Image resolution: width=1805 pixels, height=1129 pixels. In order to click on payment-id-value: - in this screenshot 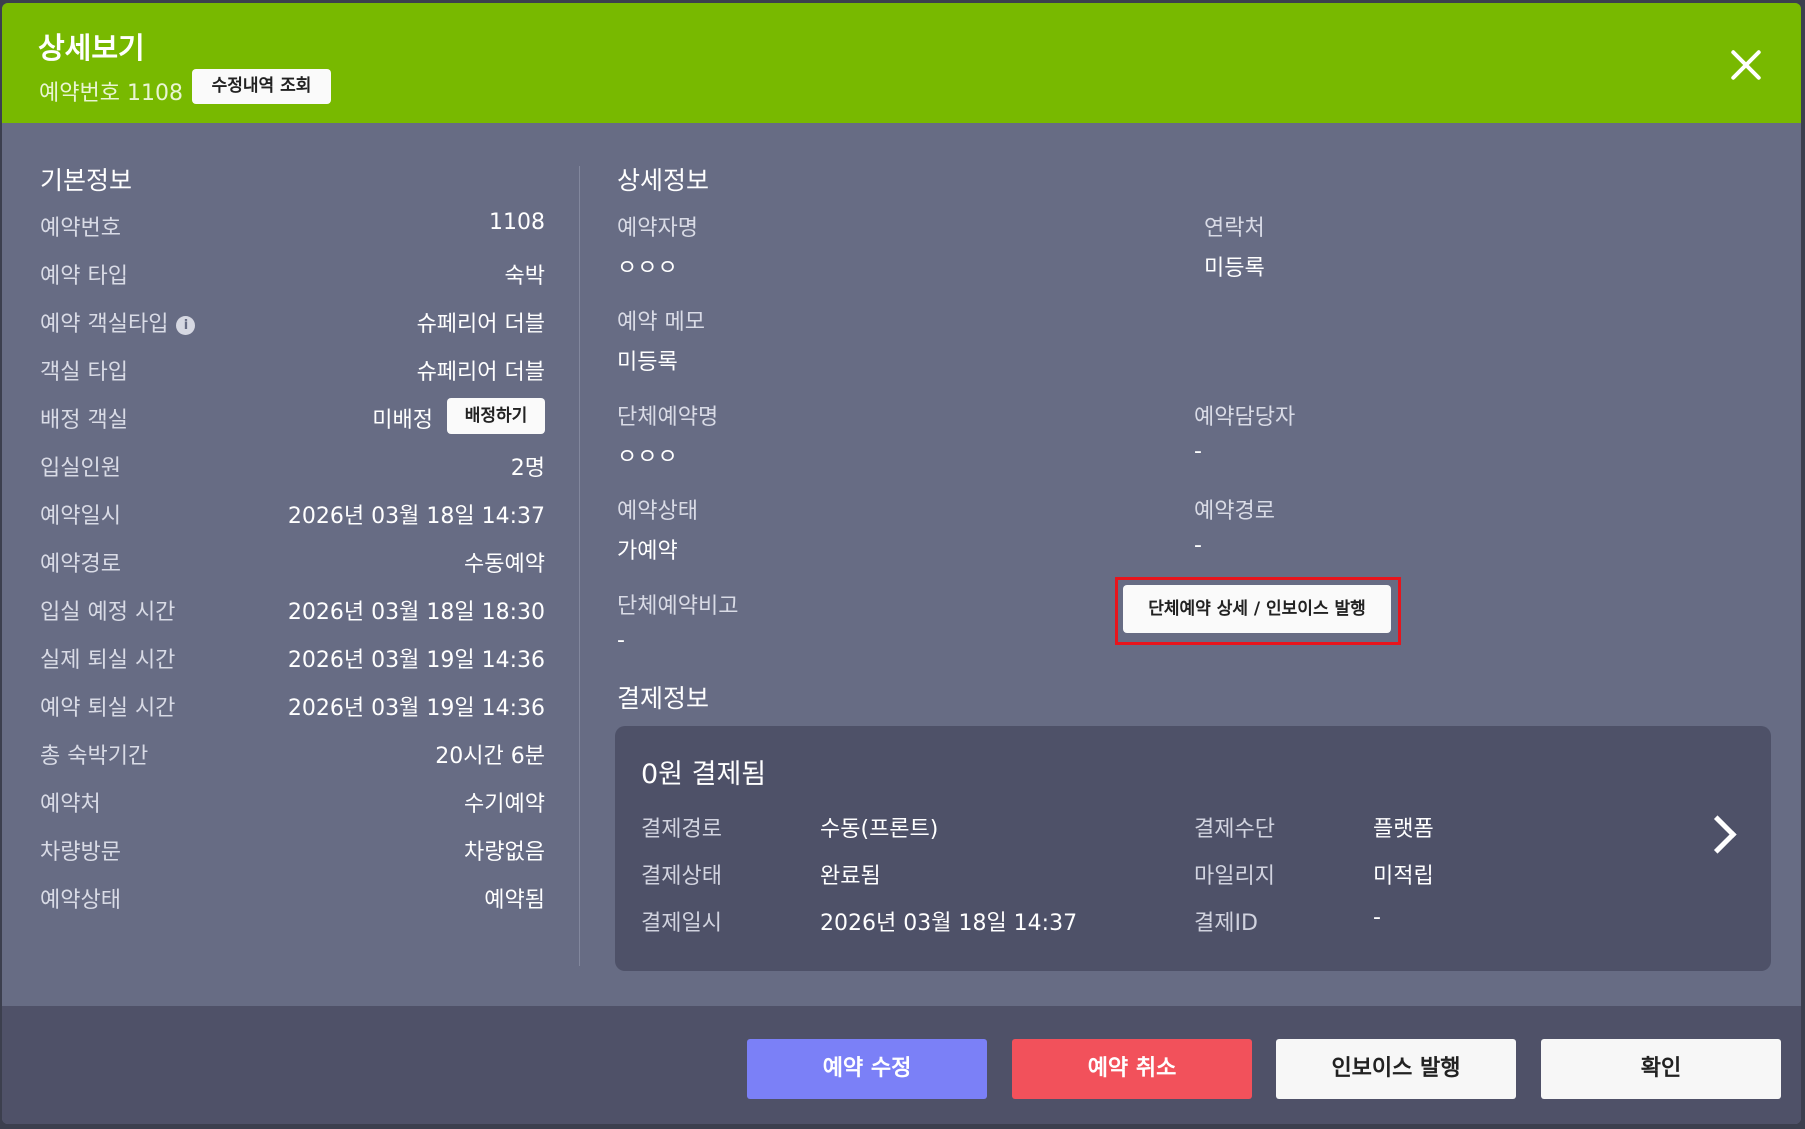, I will do `click(1377, 917)`.